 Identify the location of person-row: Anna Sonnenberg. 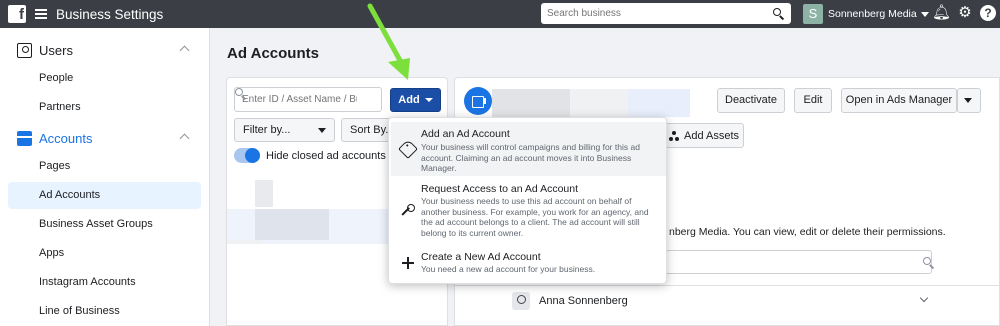
(570, 301).